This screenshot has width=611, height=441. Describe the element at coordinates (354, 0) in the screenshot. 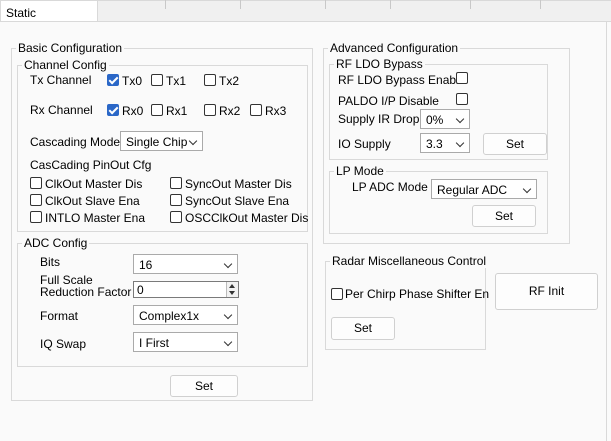

I see `tab-strip-border` at that location.